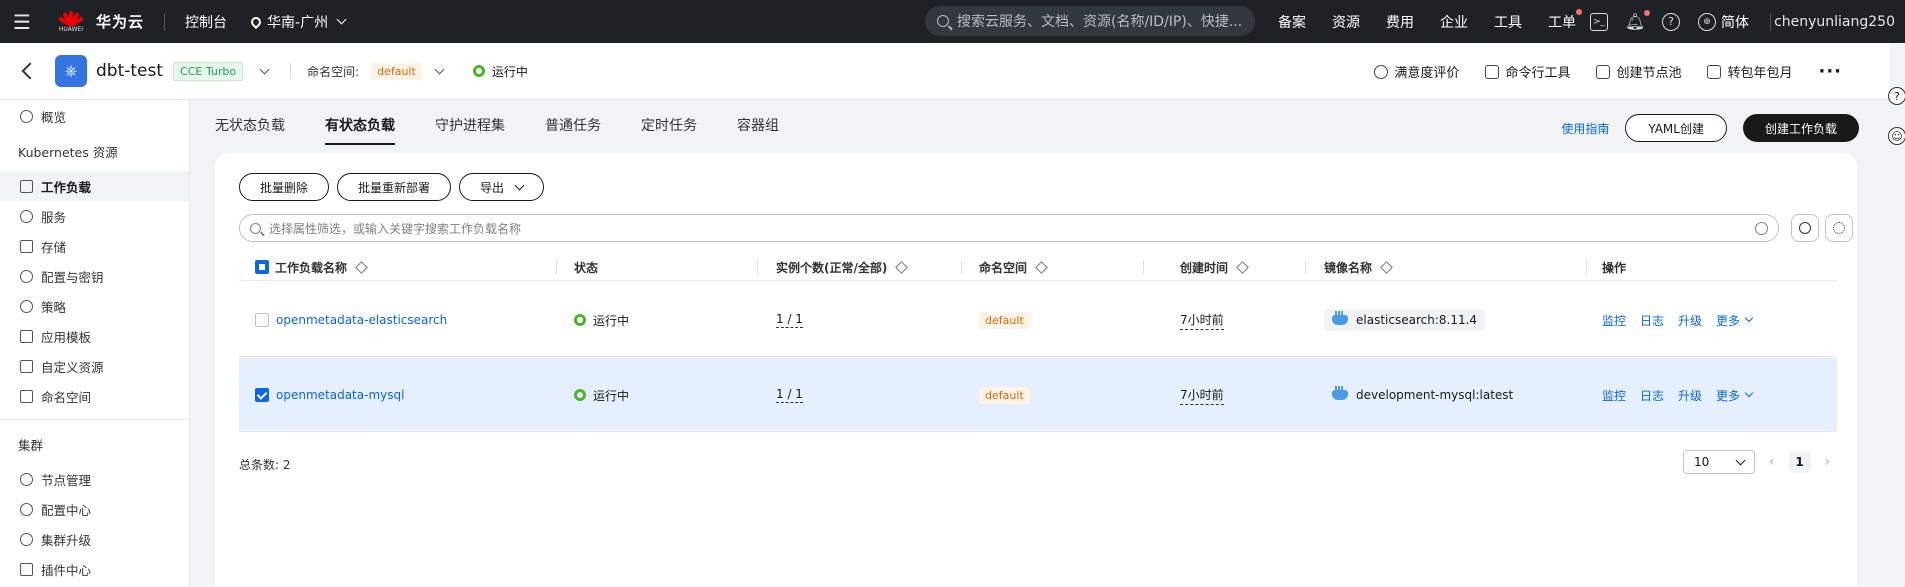 The width and height of the screenshot is (1905, 587). Describe the element at coordinates (30, 71) in the screenshot. I see `back-arrow-icon` at that location.